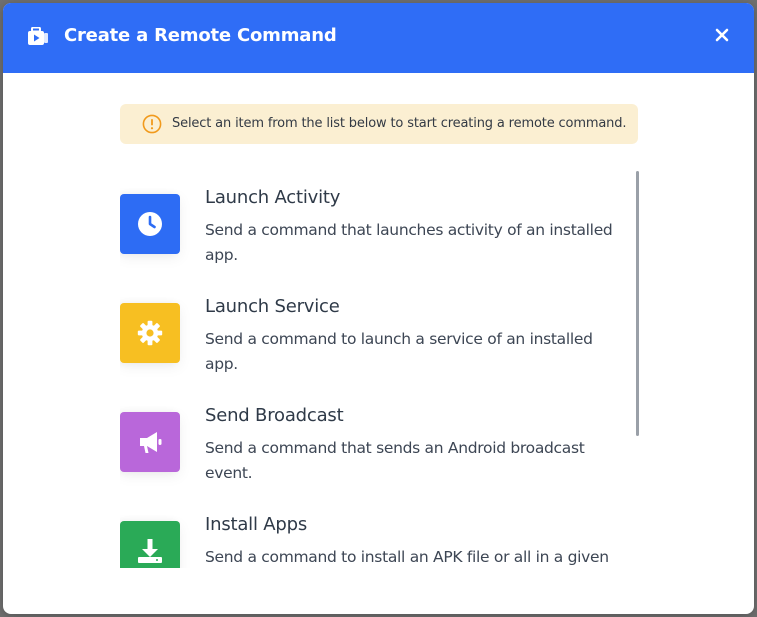 This screenshot has height=617, width=757. I want to click on clock-icon, so click(150, 224).